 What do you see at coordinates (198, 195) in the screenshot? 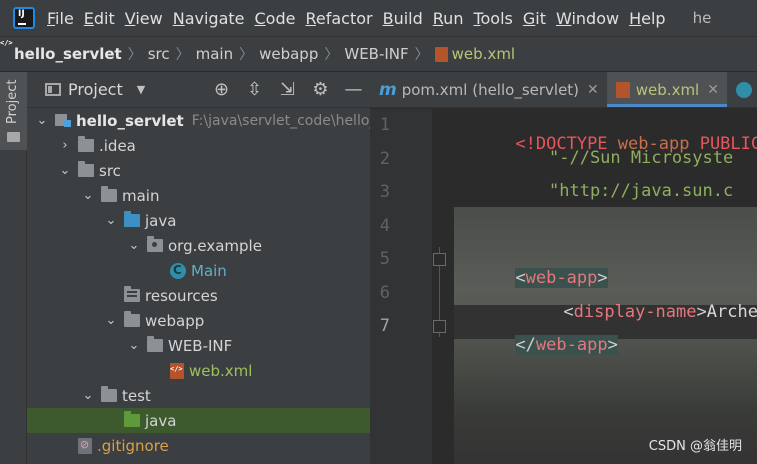
I see `tree-item-main: ⌄ main` at bounding box center [198, 195].